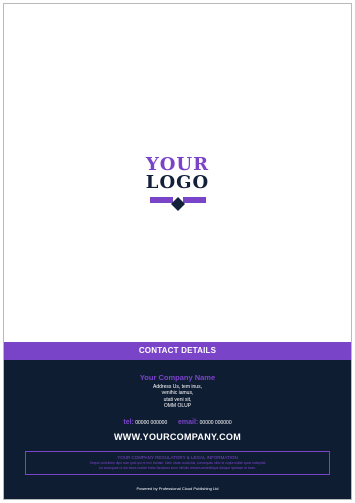 The width and height of the screenshot is (355, 503). I want to click on company-name: Your Company Name, so click(177, 377).